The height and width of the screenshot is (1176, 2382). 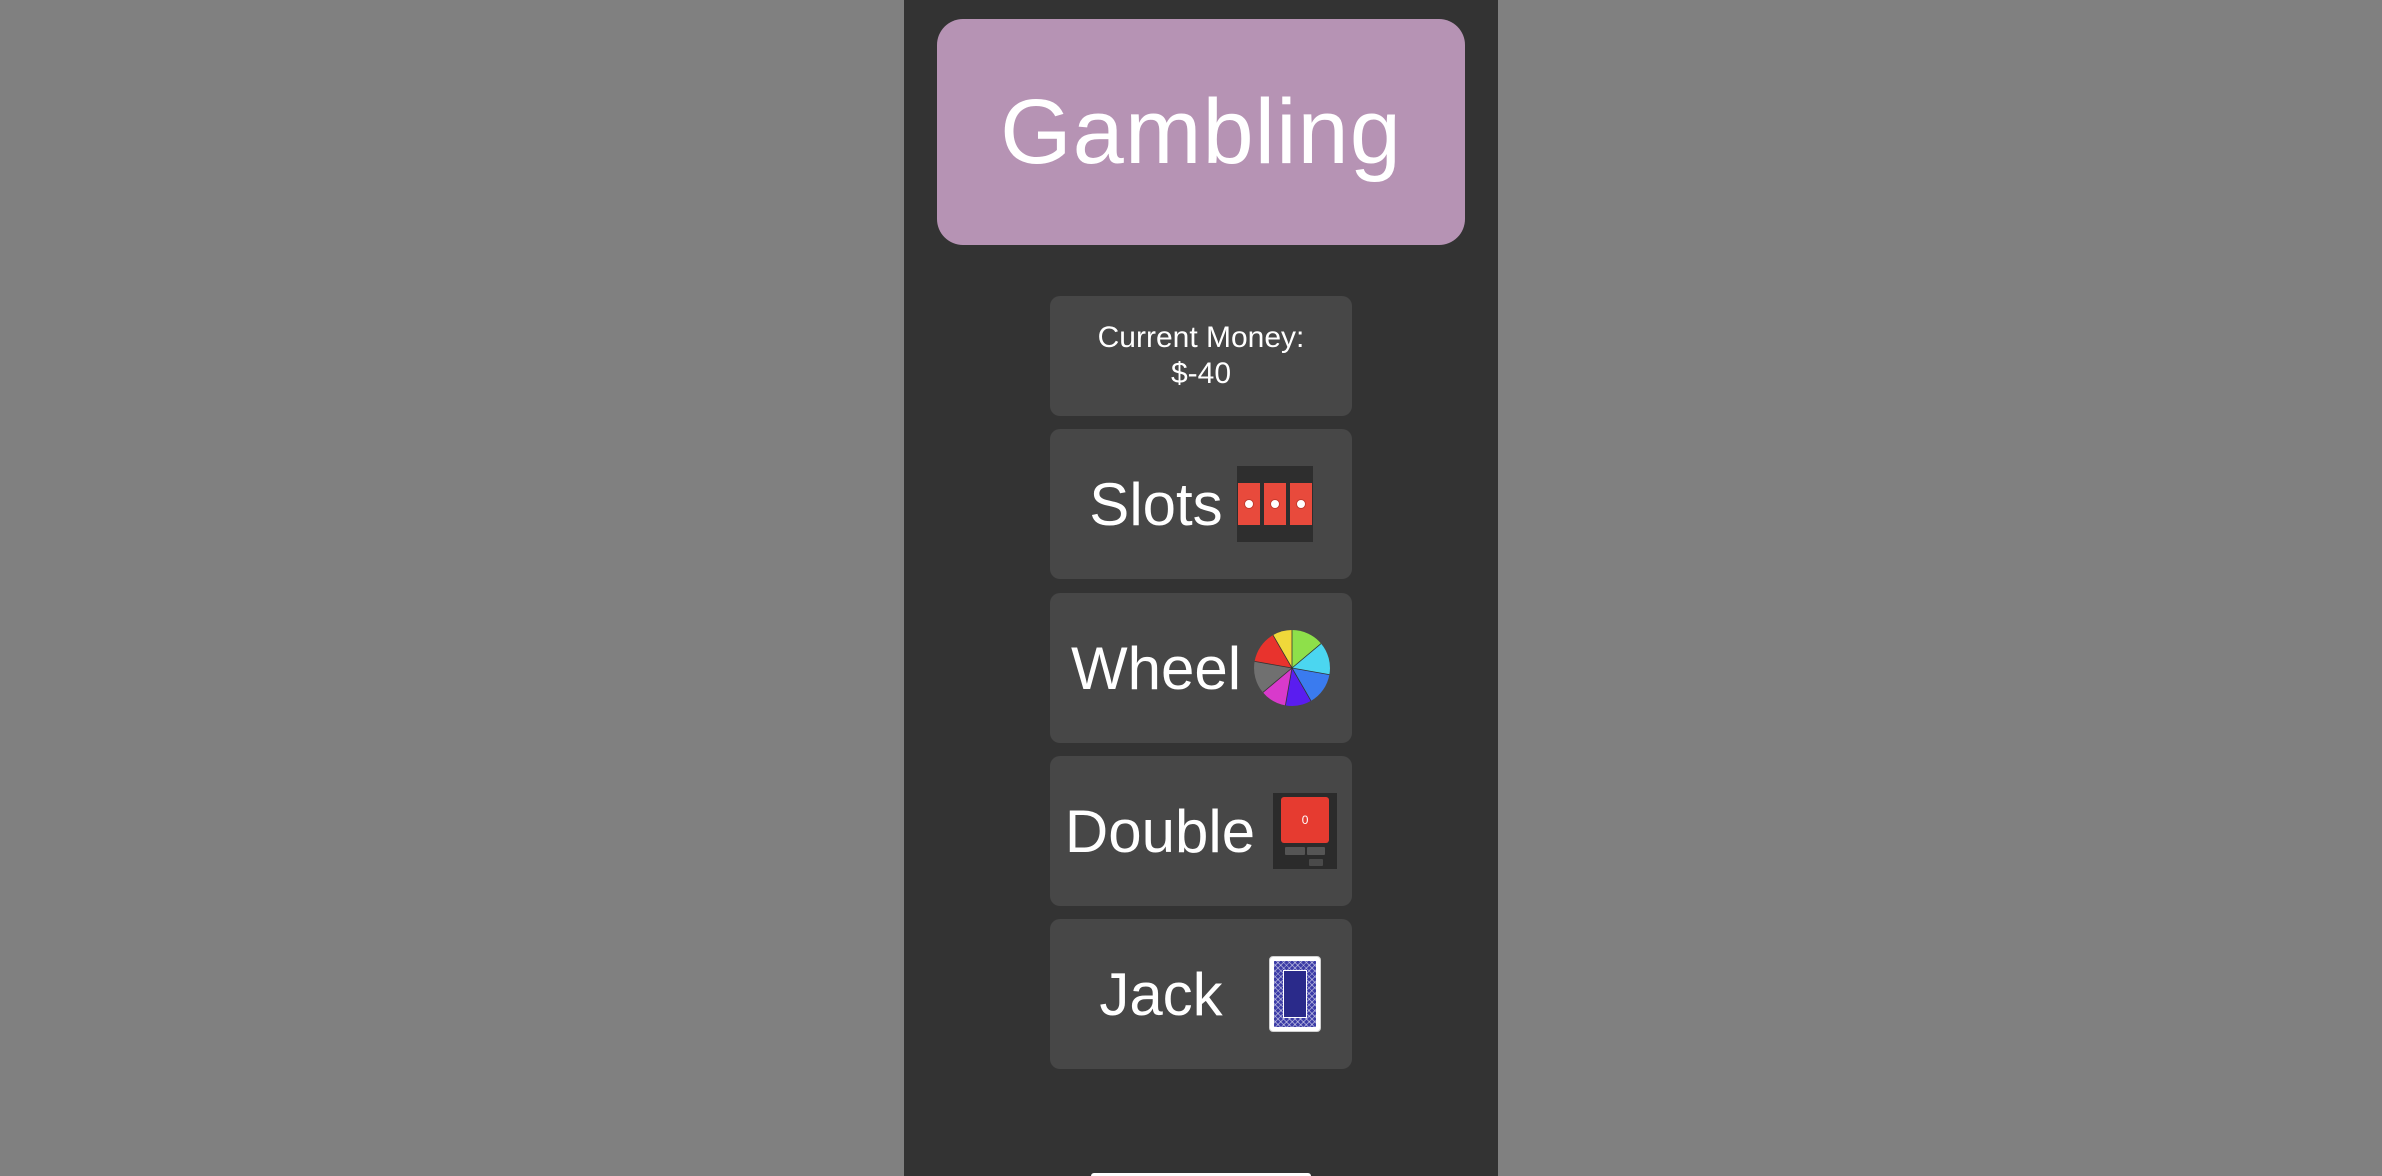 I want to click on current-money-card: Current Money: $-40, so click(x=1201, y=356).